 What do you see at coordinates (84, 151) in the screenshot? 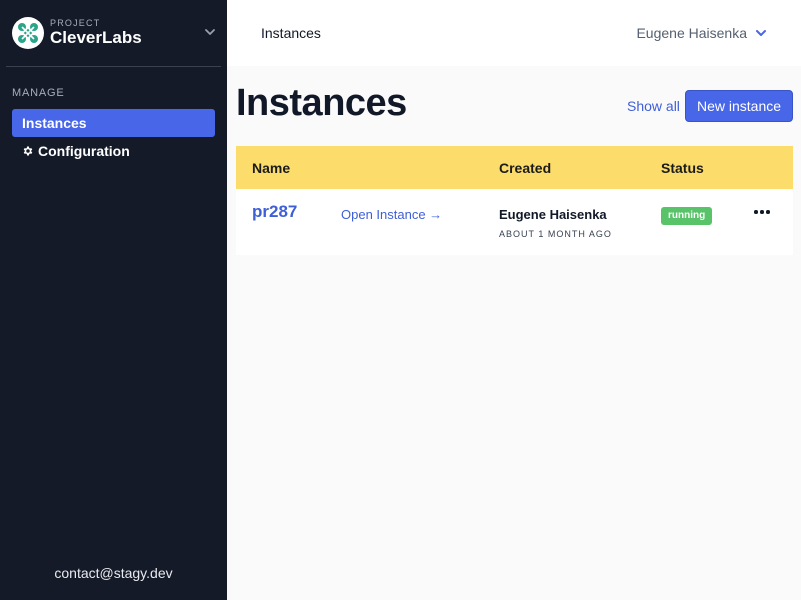
I see `sidebar-item-label: Configuration` at bounding box center [84, 151].